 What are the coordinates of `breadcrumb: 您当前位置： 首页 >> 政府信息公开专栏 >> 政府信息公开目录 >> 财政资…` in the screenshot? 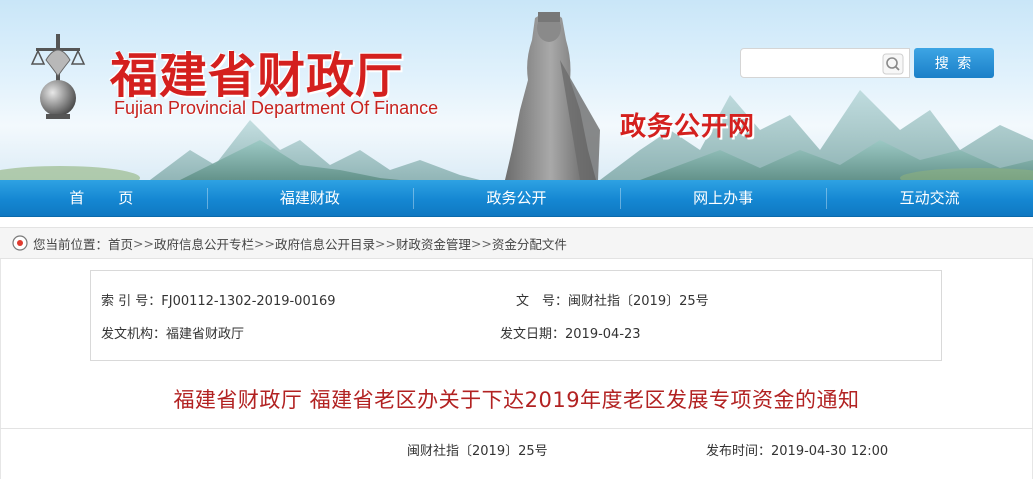 It's located at (516, 243).